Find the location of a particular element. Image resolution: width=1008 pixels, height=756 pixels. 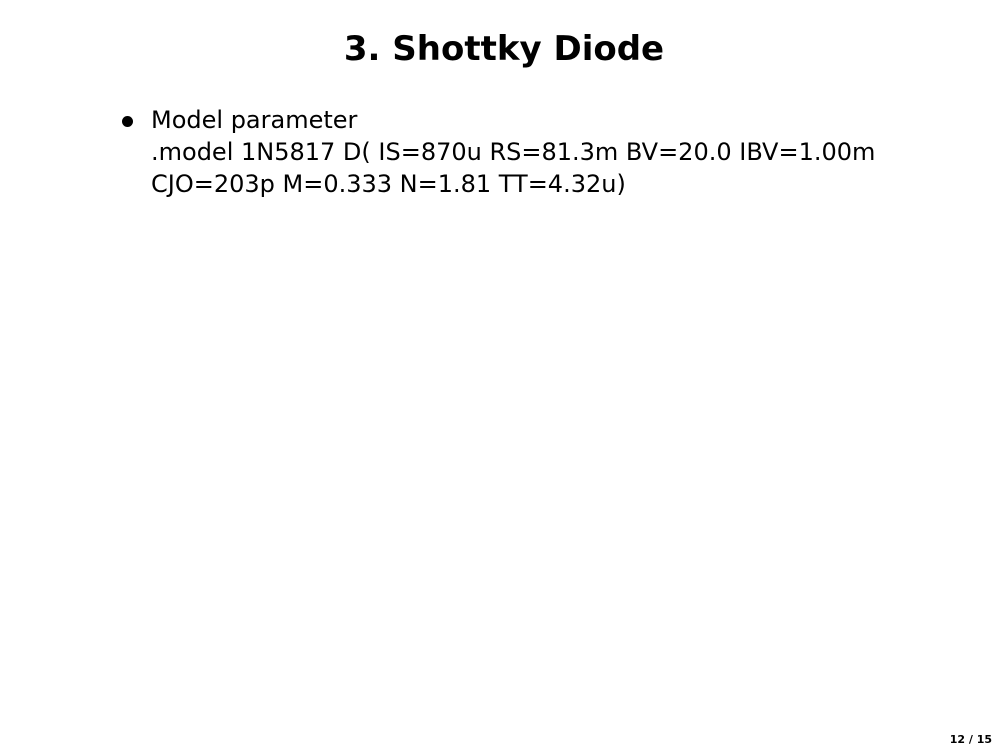

bullet-heading: Model parameter is located at coordinates (254, 120).